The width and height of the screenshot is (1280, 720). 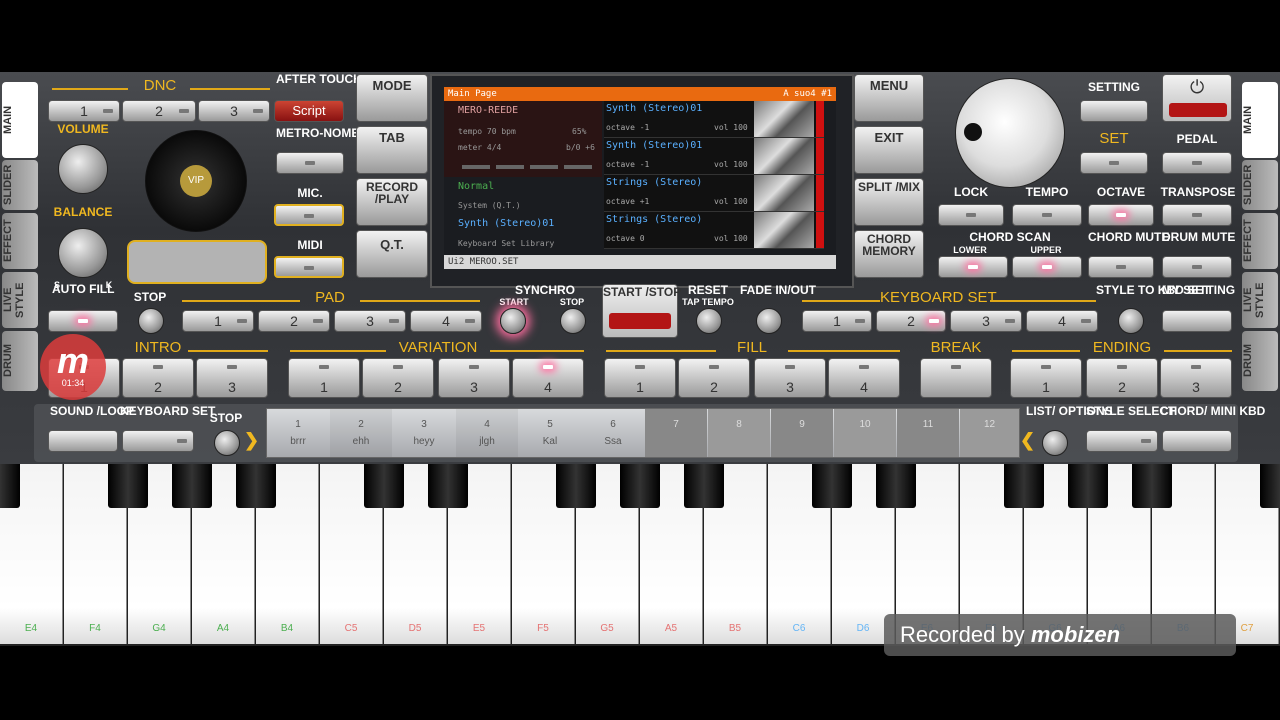 I want to click on song-slot-8: 8, so click(x=739, y=433).